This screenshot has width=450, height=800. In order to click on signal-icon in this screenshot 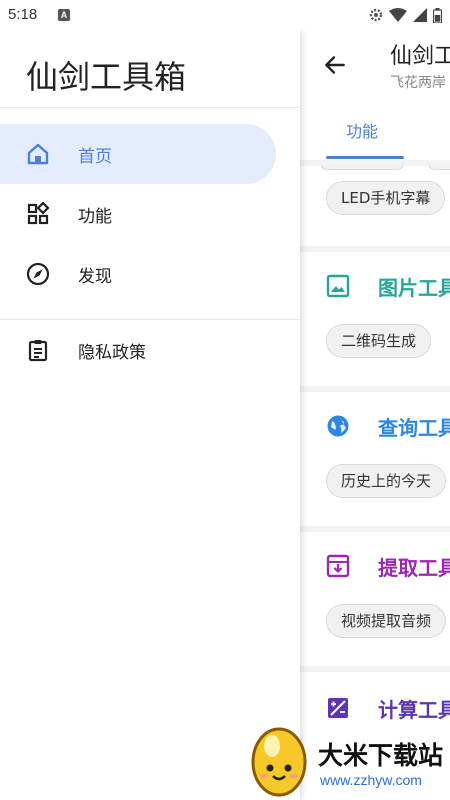, I will do `click(420, 15)`.